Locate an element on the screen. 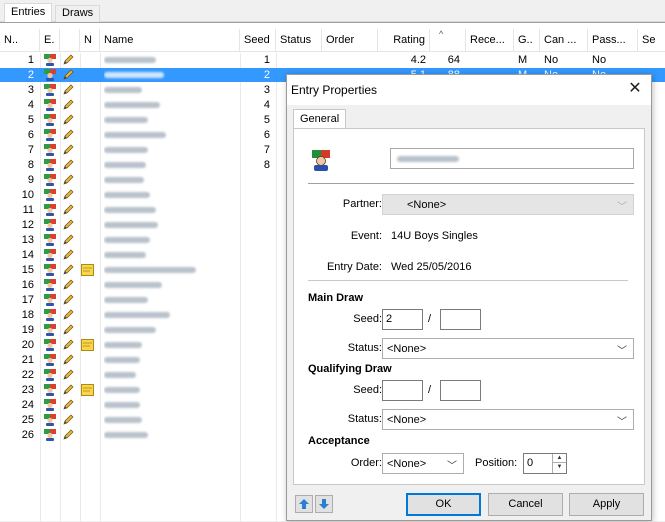  row-number: 7 is located at coordinates (30, 150).